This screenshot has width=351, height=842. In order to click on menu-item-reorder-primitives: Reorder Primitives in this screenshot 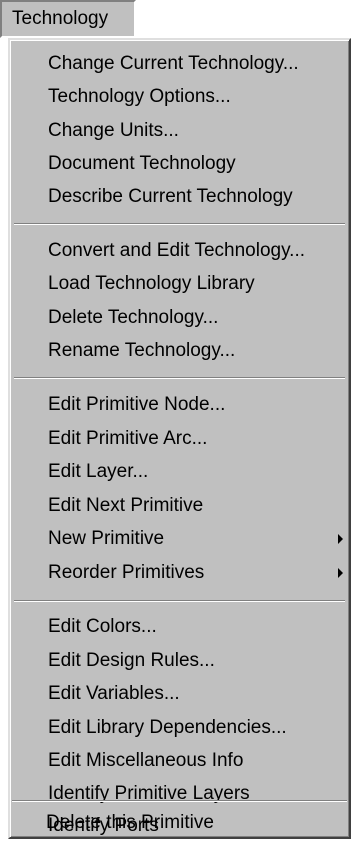, I will do `click(179, 572)`.